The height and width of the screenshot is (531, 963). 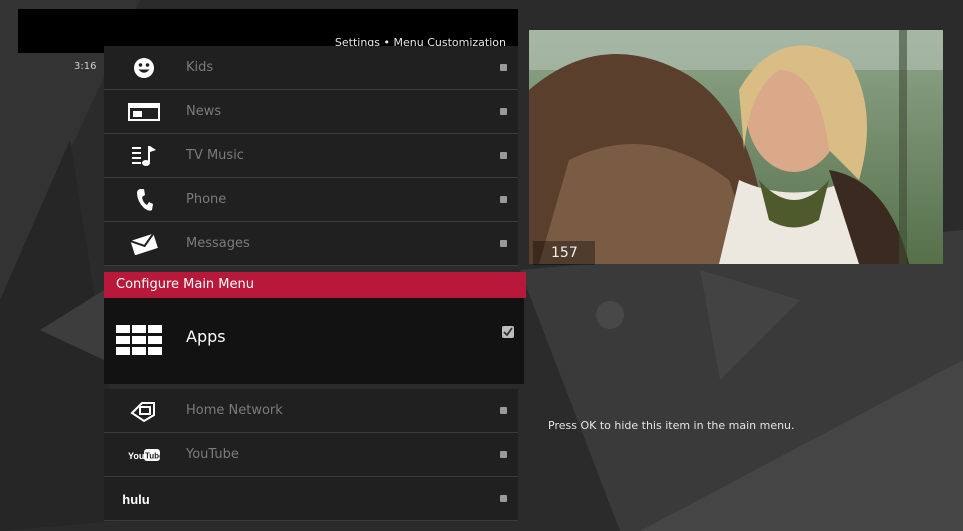 I want to click on menu-item-label: Phone, so click(x=206, y=199).